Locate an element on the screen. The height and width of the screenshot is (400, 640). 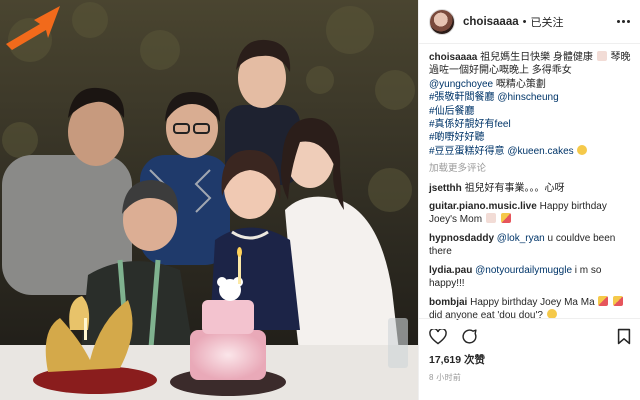
mention-hinscheung: @hinscheung is located at coordinates (527, 97).